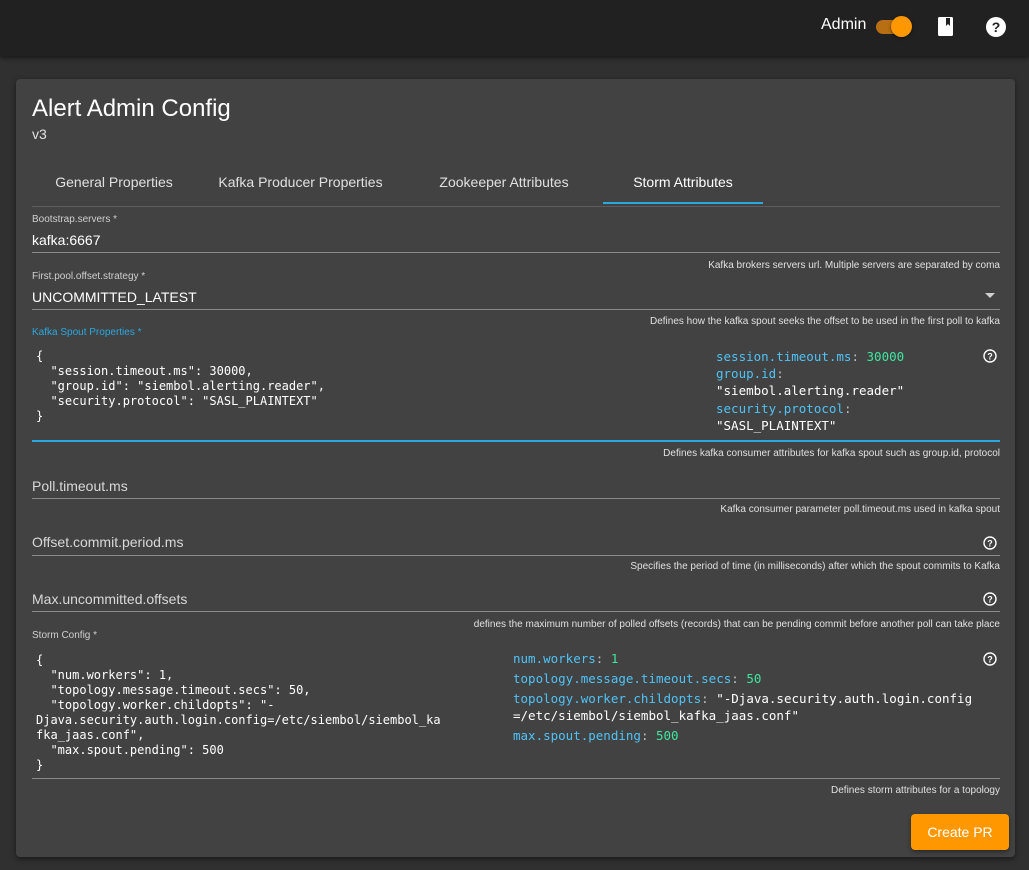  I want to click on poll-timeout-underline, so click(516, 498).